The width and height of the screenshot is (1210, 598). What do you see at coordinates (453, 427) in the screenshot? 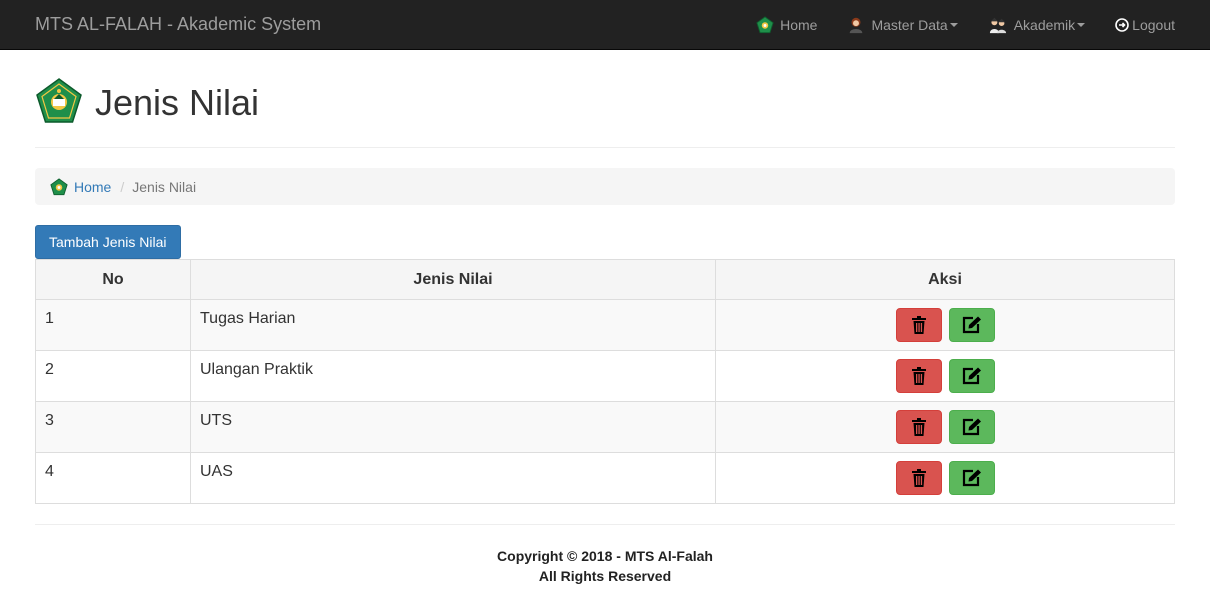
I see `cell-jenis-nilai: UTS` at bounding box center [453, 427].